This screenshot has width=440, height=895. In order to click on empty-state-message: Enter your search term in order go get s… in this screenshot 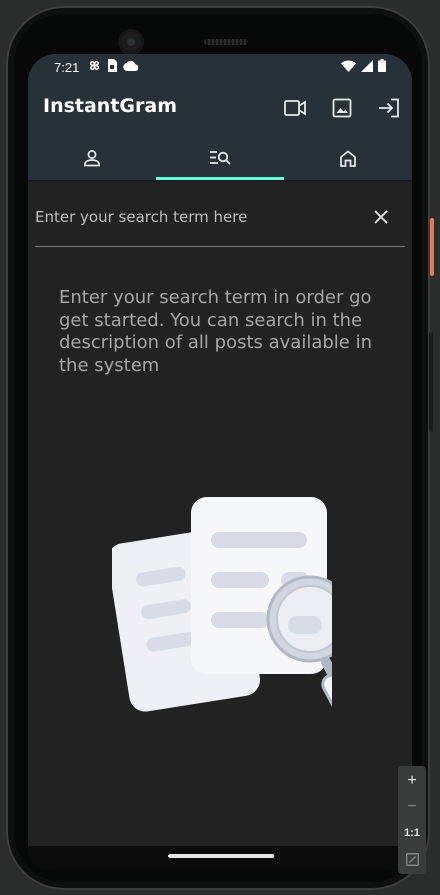, I will do `click(215, 331)`.